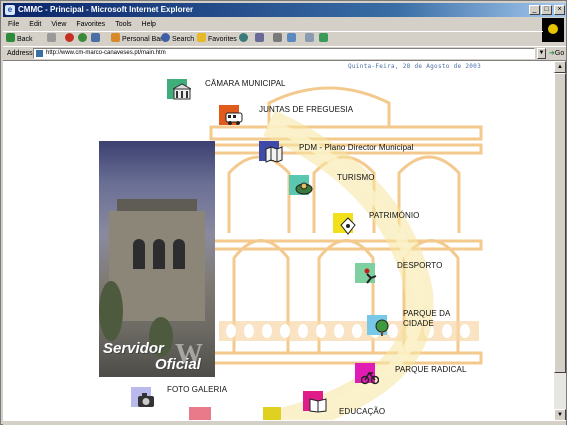 Image resolution: width=567 pixels, height=425 pixels. I want to click on stop-button, so click(70, 39).